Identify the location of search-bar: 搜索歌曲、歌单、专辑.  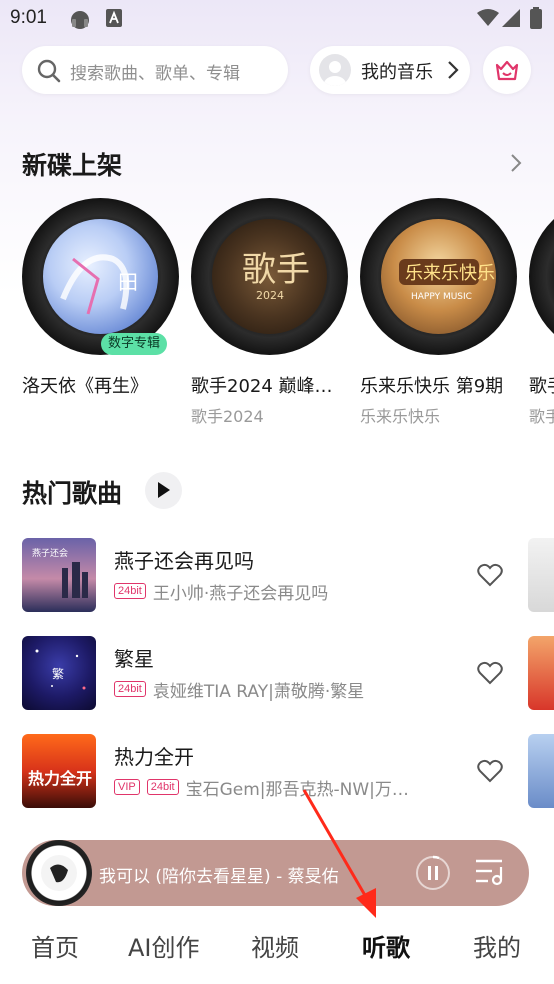
(155, 70).